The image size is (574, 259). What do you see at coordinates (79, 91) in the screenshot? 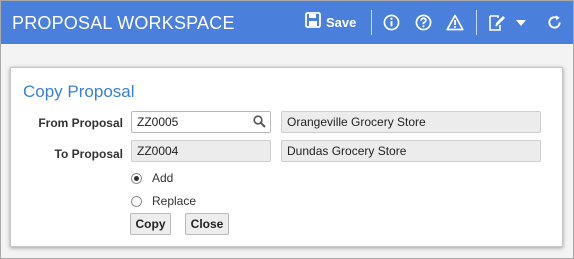
I see `dialog-title: Copy Proposal` at bounding box center [79, 91].